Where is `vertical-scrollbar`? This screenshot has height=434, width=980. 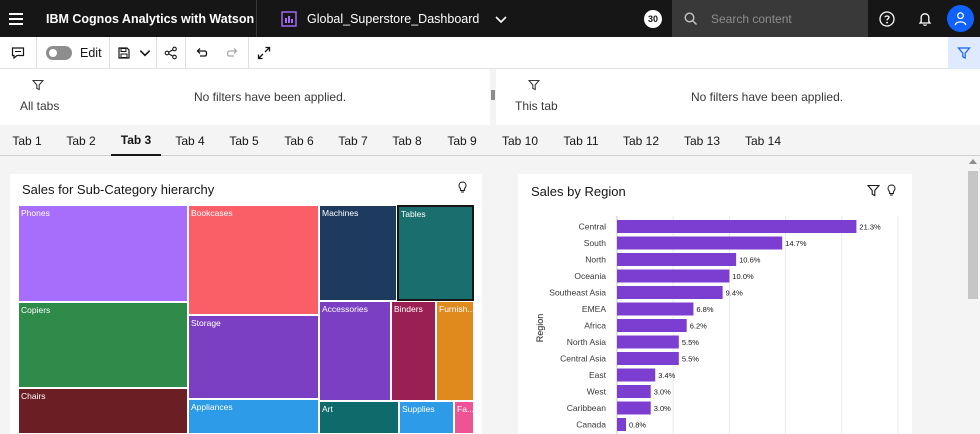
vertical-scrollbar is located at coordinates (973, 295).